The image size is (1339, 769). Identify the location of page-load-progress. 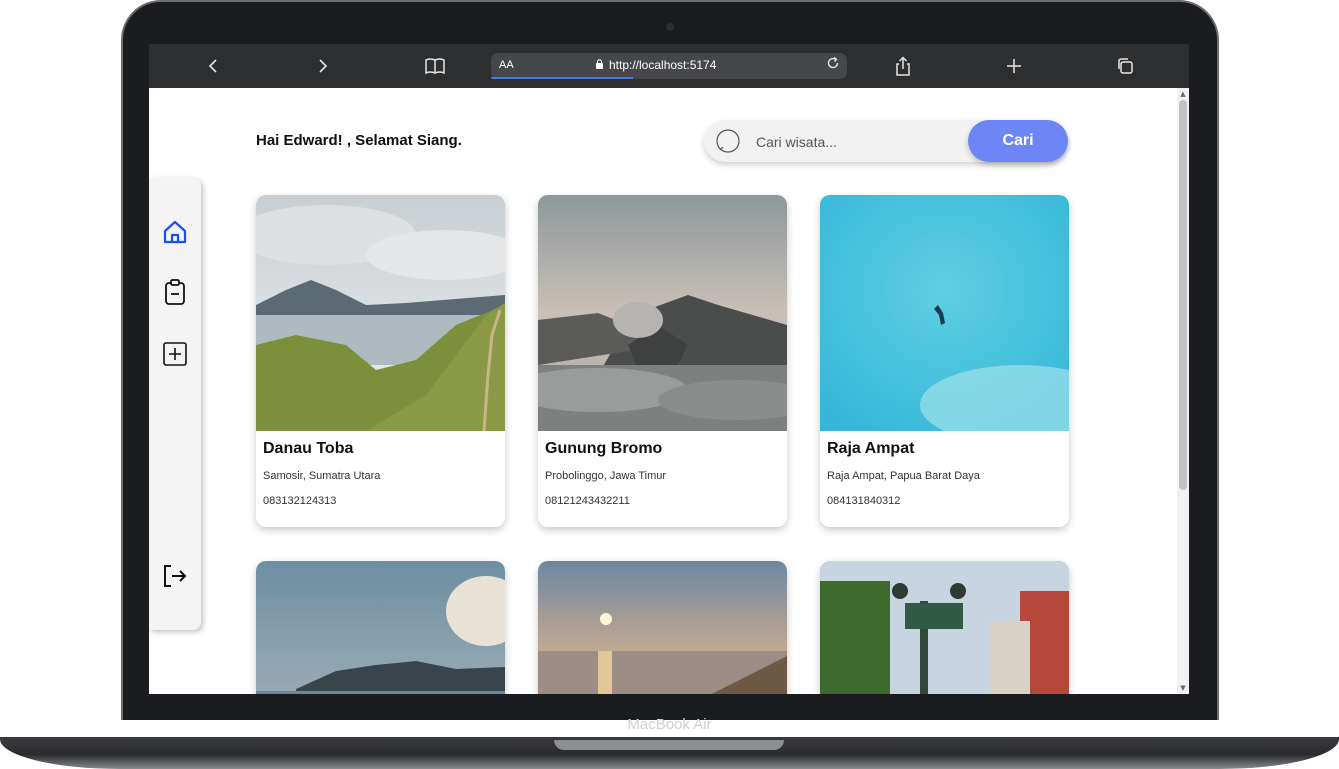
(562, 78).